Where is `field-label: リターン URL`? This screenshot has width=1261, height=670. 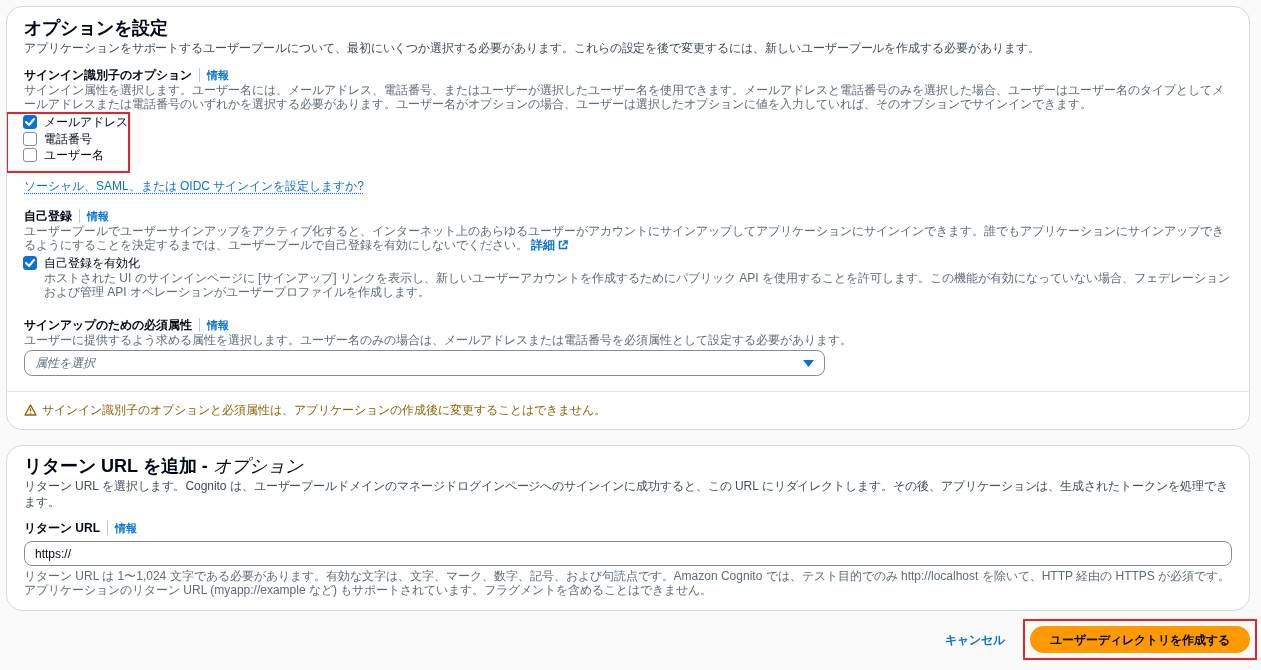
field-label: リターン URL is located at coordinates (62, 528).